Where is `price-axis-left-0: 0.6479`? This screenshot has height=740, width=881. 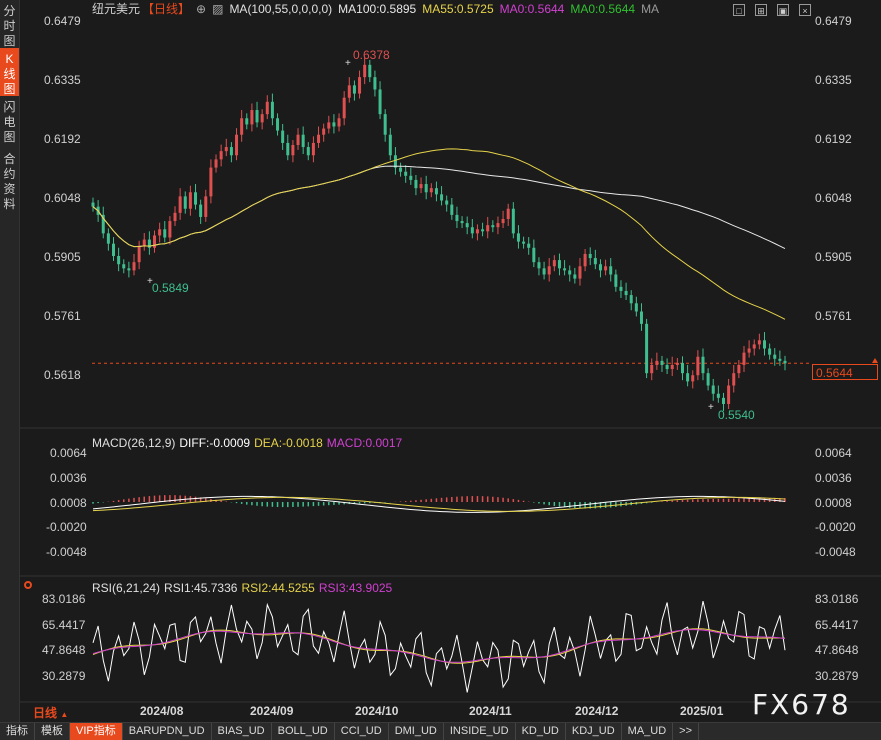 price-axis-left-0: 0.6479 is located at coordinates (62, 21).